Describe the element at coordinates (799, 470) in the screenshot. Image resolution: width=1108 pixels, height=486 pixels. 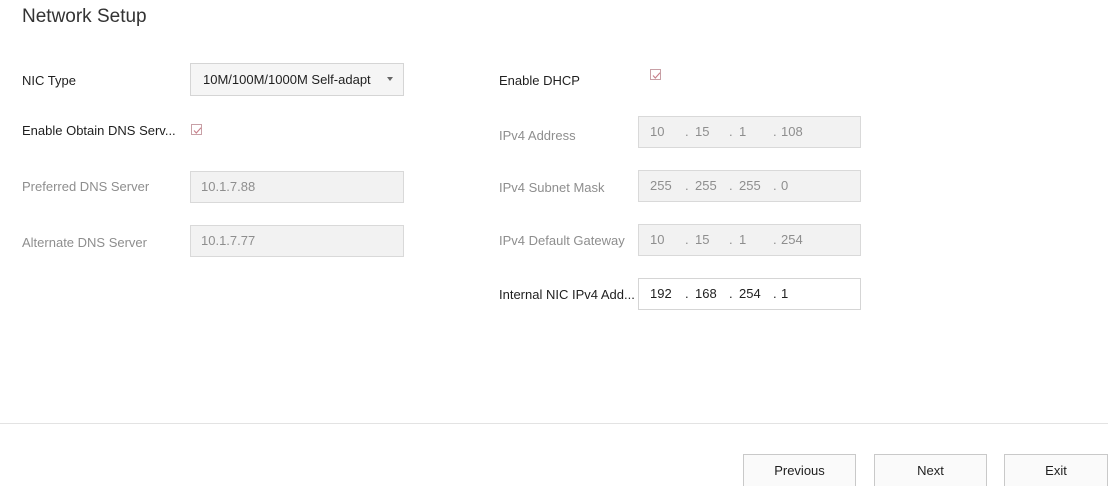
I see `previous-button: Previous` at that location.